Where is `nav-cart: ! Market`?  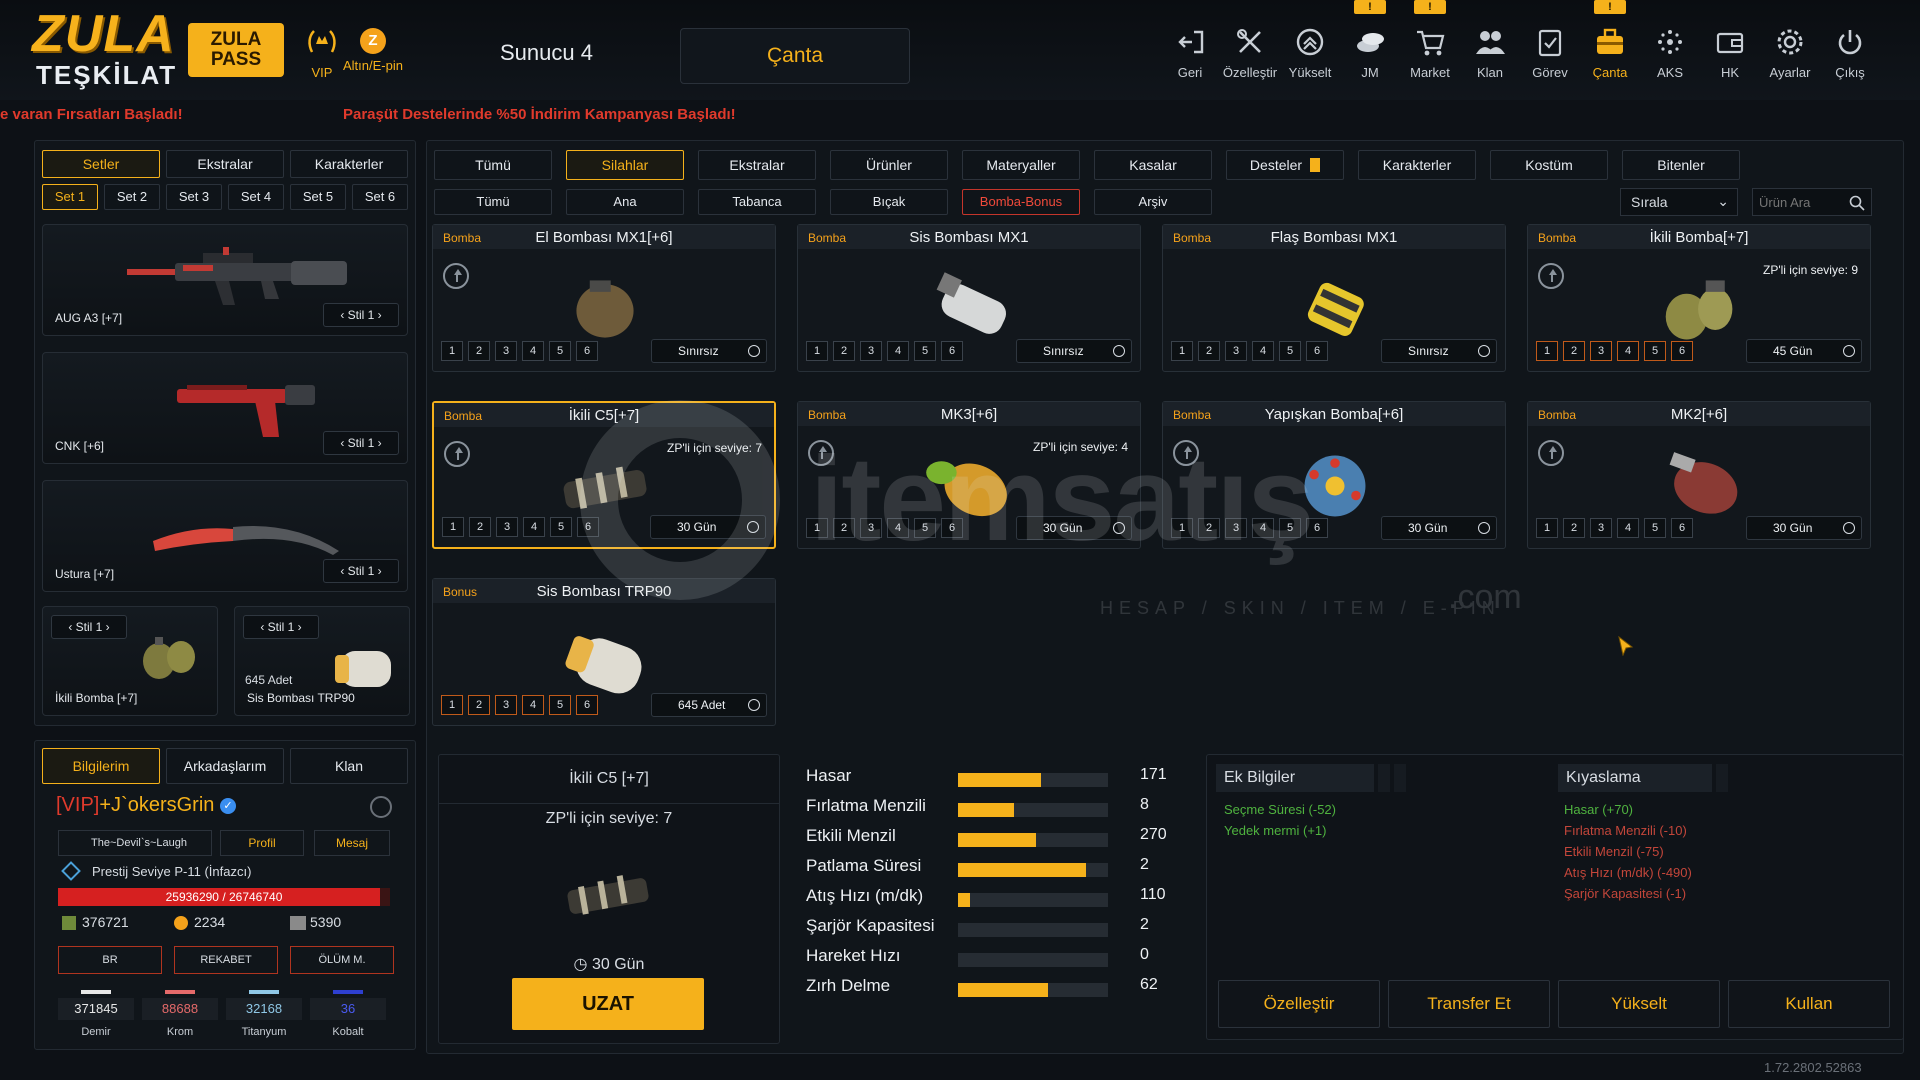
nav-cart: ! Market is located at coordinates (1430, 50).